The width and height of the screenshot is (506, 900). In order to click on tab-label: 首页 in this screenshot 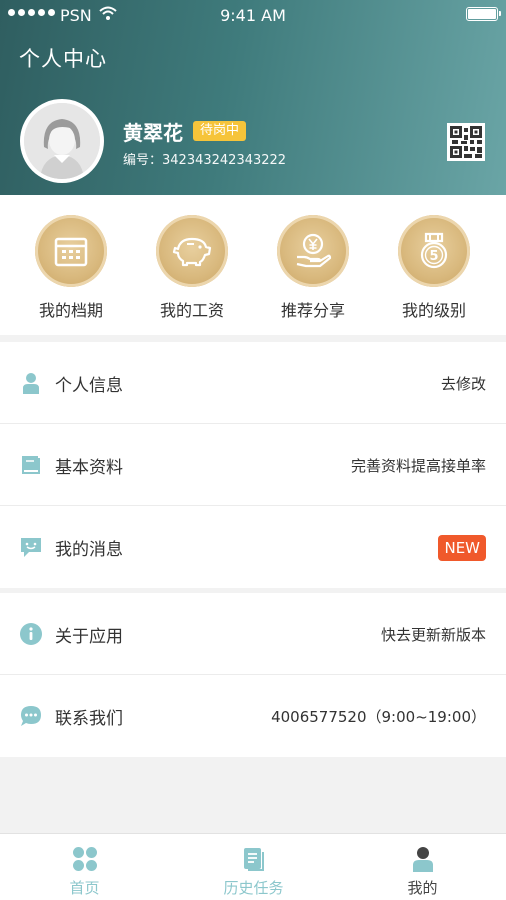, I will do `click(84, 888)`.